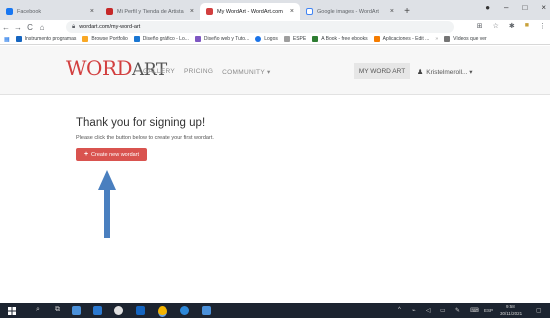  I want to click on bookmark-label: A Book - free ebooks, so click(344, 39).